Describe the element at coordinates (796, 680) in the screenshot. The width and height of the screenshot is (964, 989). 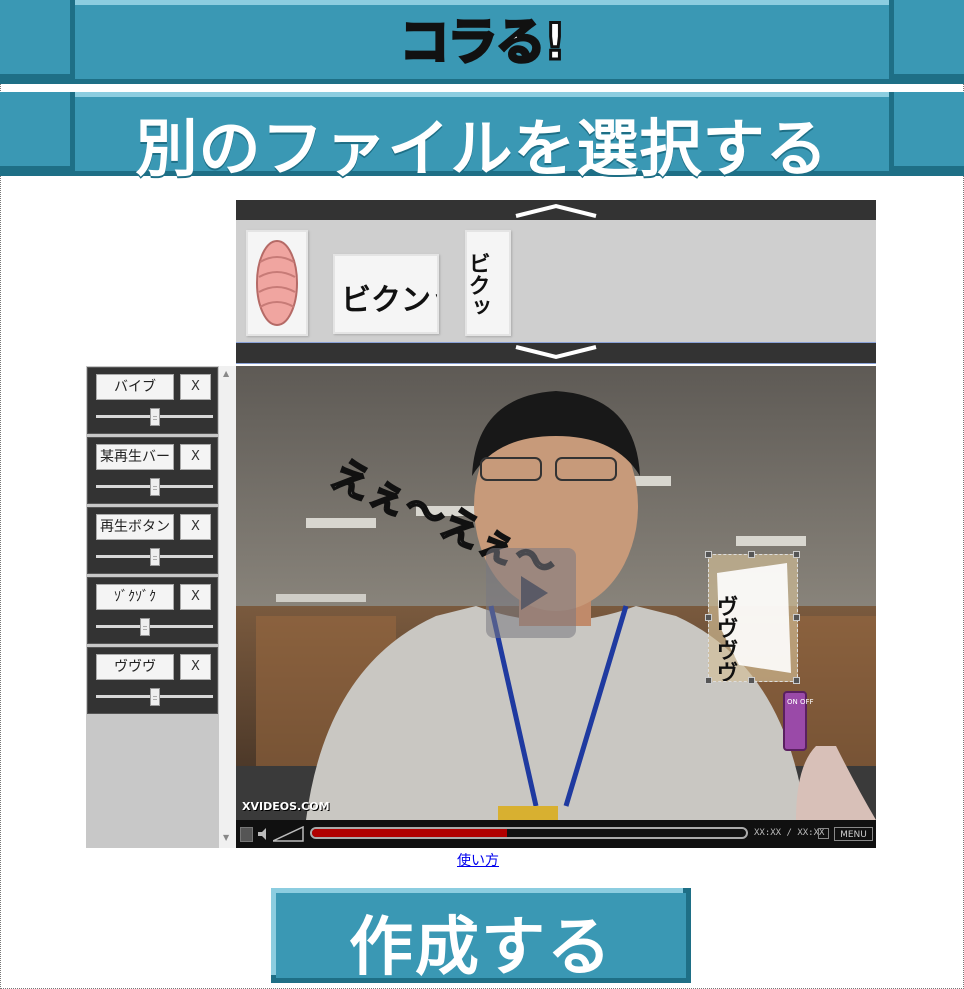
I see `resize-handle-se` at that location.